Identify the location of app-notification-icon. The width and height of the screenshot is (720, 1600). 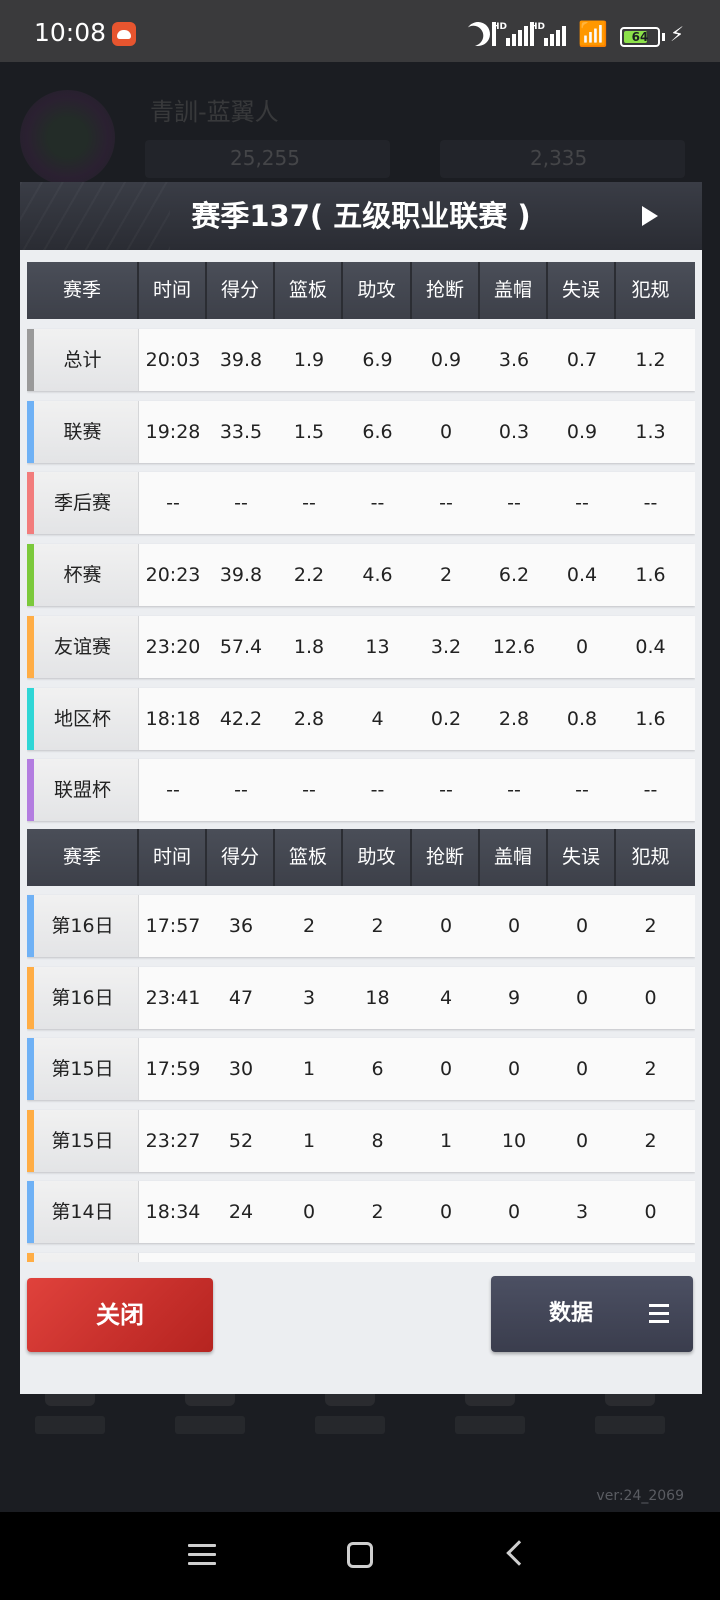
(124, 34).